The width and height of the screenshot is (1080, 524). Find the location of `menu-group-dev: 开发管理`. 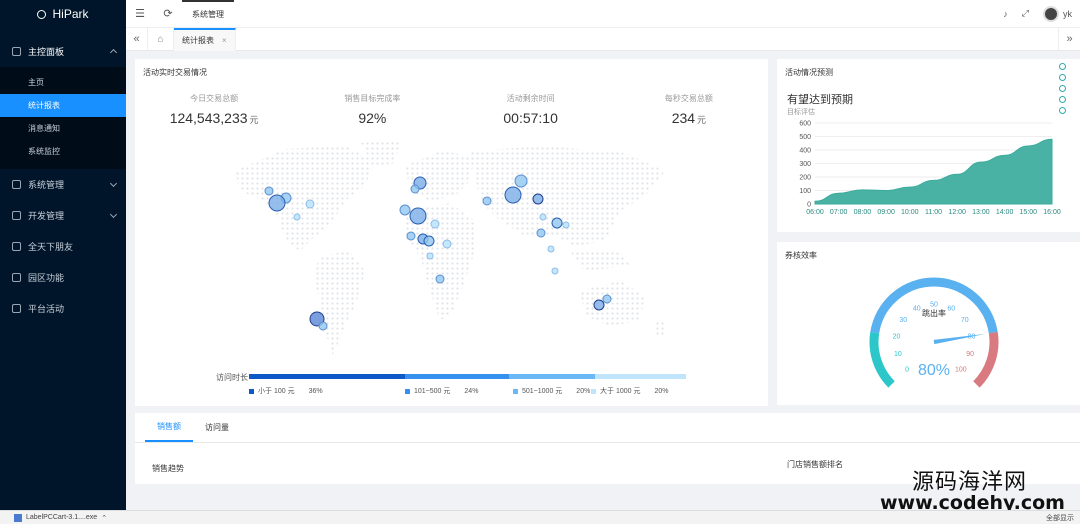

menu-group-dev: 开发管理 is located at coordinates (63, 215).